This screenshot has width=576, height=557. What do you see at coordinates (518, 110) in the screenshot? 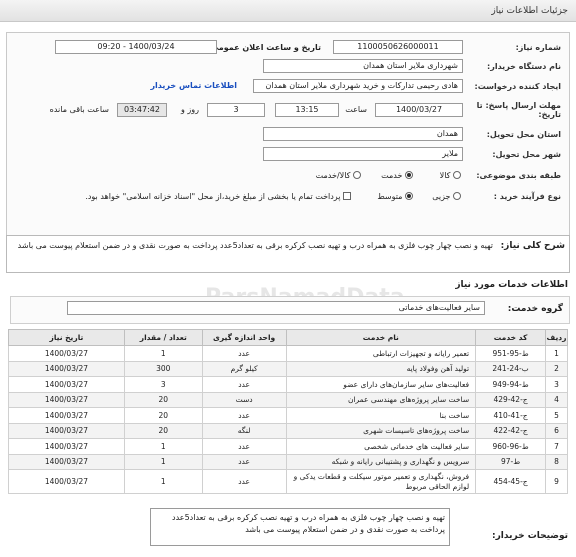
I see `deadline-label: مهلت ارسال پاسخ: تا تاریخ:` at bounding box center [518, 110].